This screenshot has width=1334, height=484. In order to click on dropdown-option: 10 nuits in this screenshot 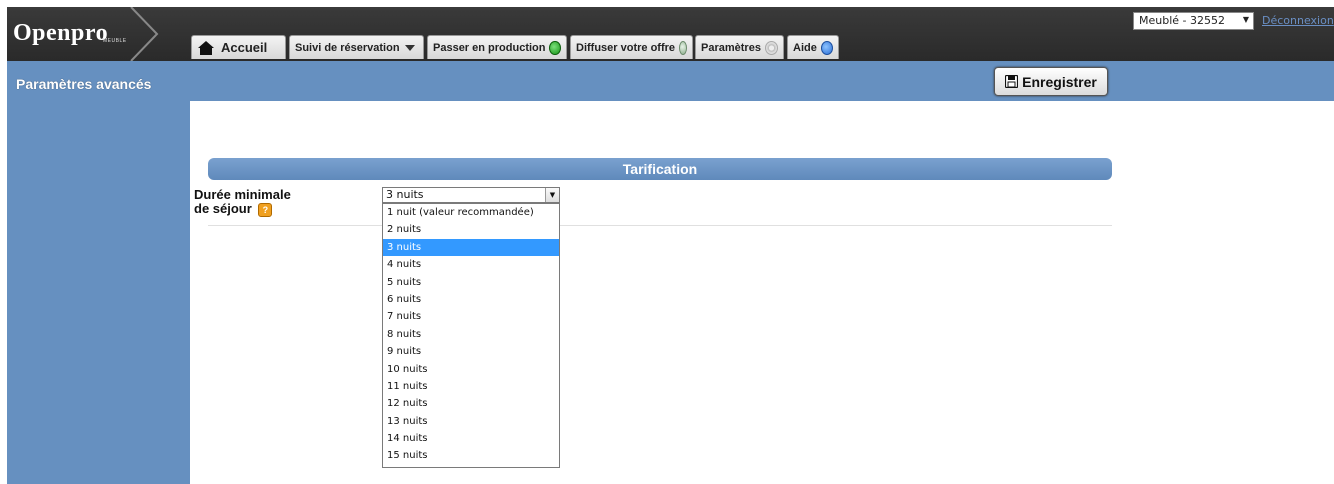, I will do `click(471, 369)`.